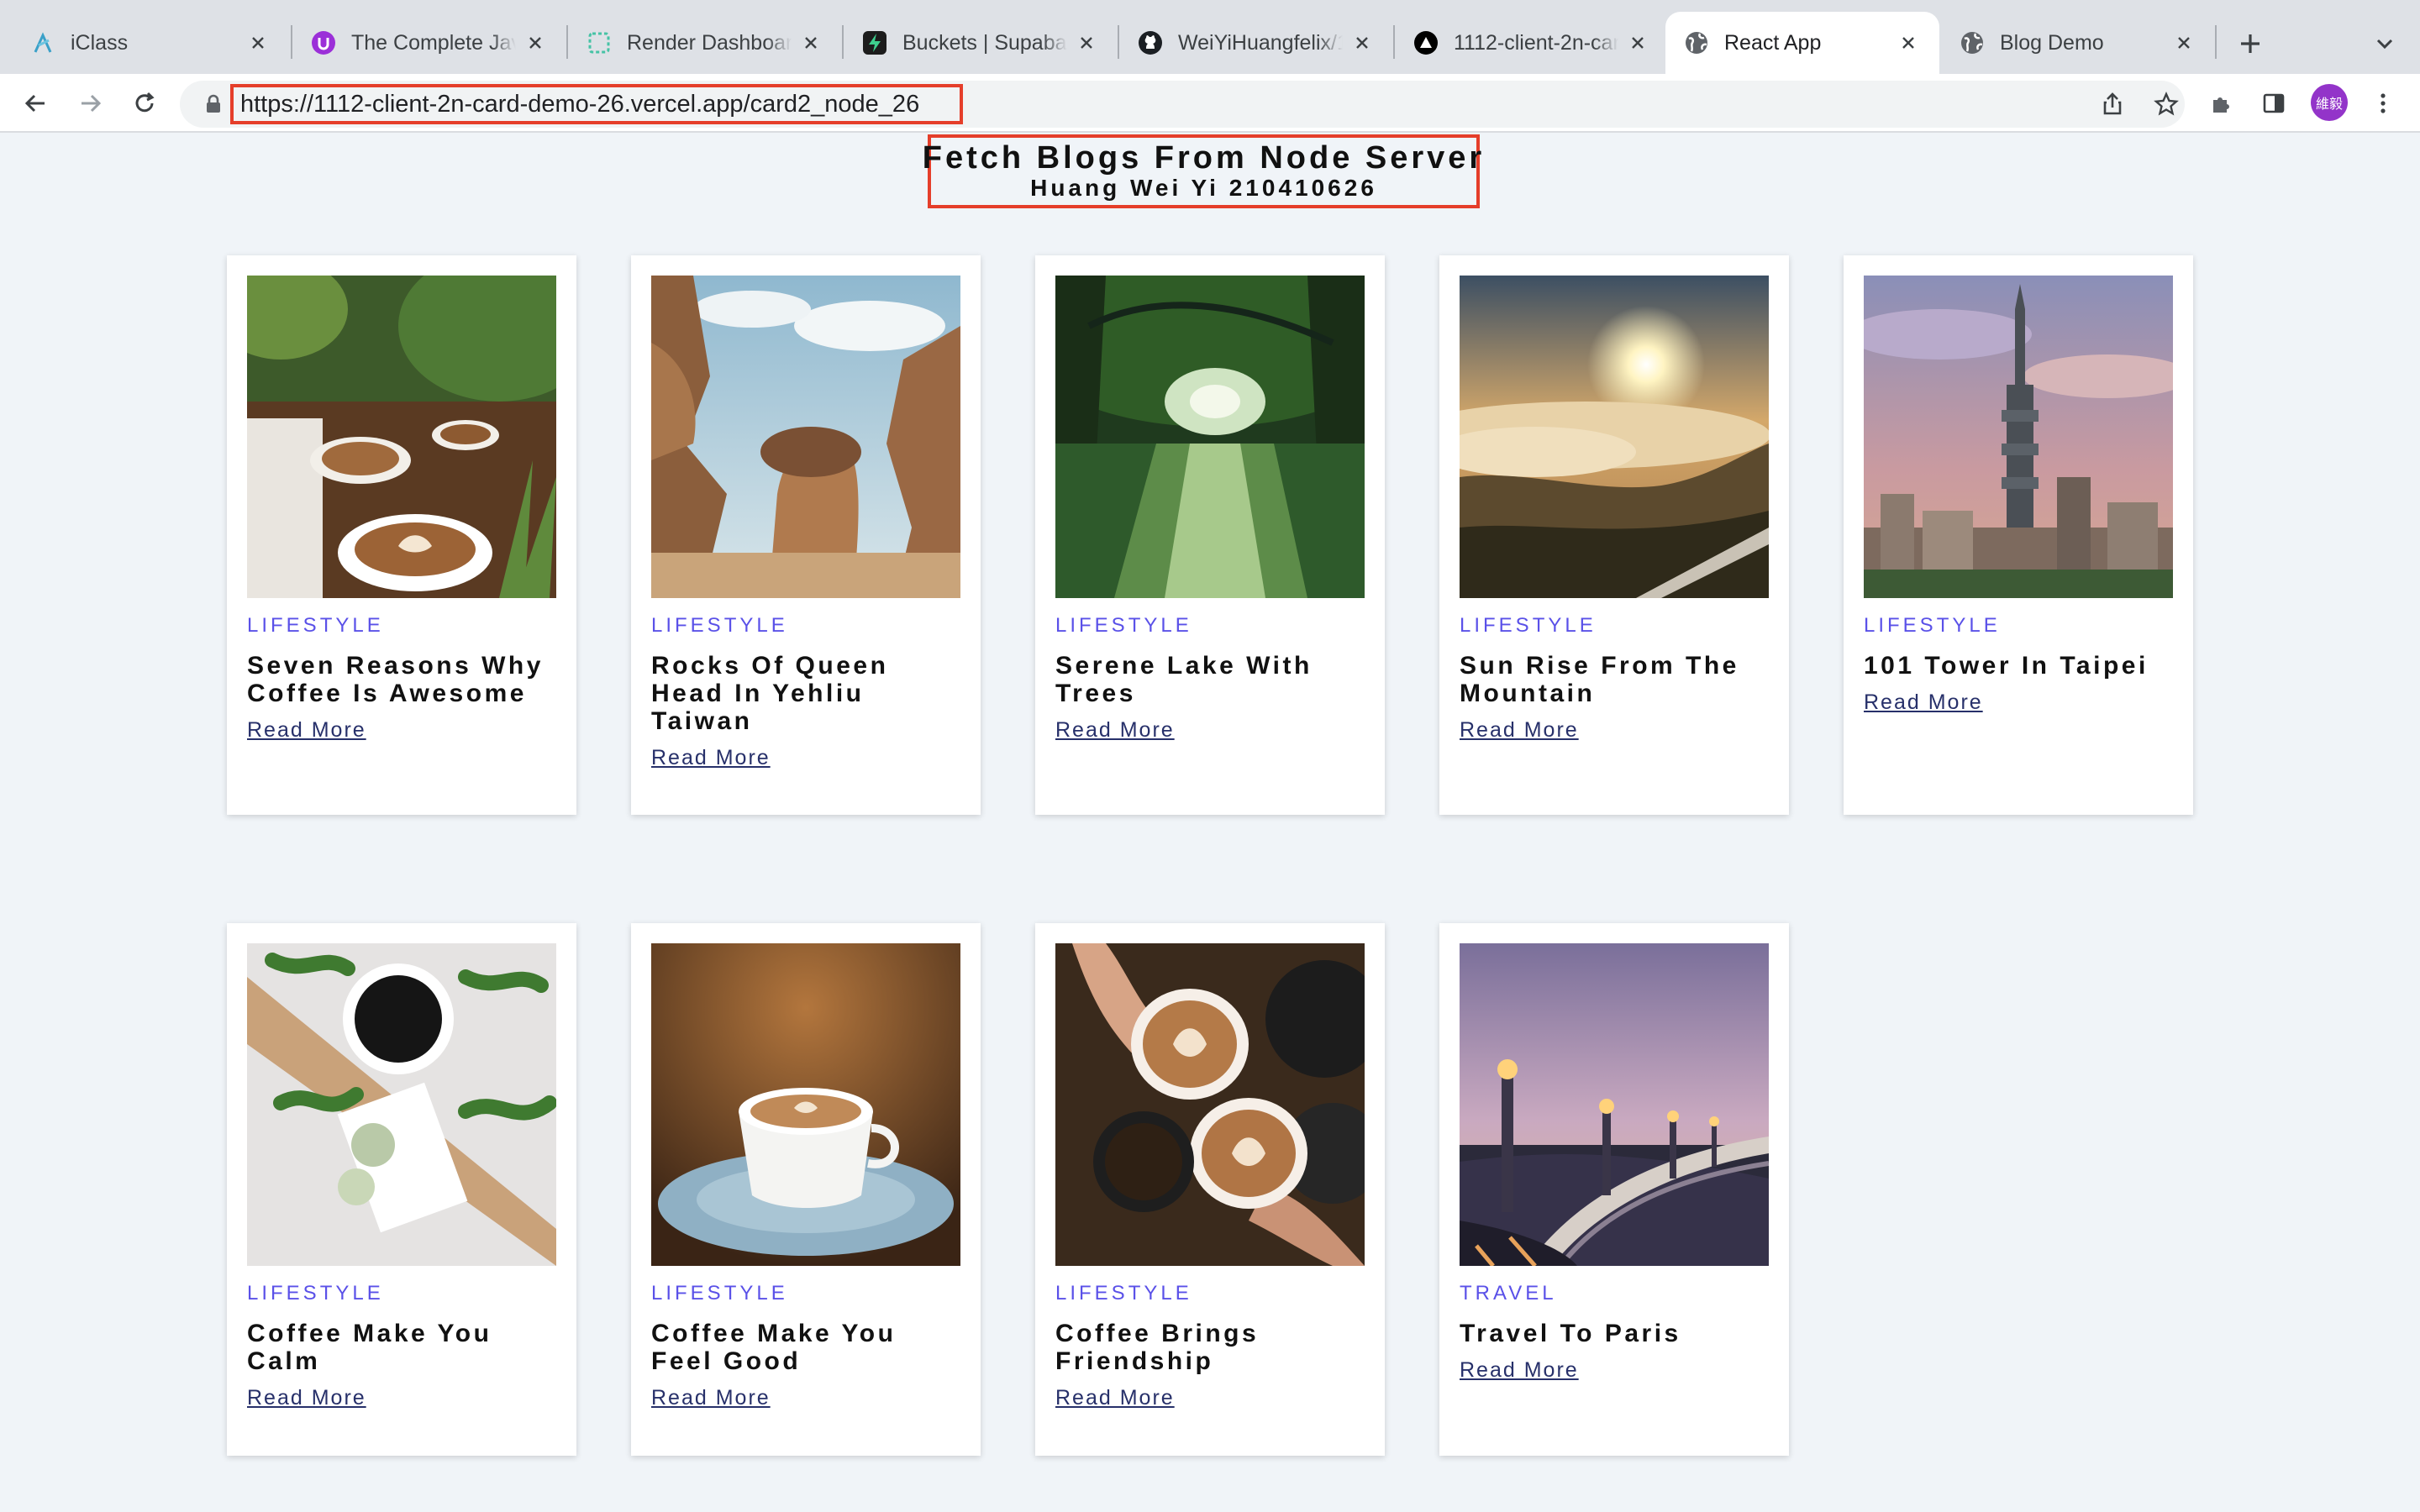  Describe the element at coordinates (2385, 43) in the screenshot. I see `tab-search-button` at that location.